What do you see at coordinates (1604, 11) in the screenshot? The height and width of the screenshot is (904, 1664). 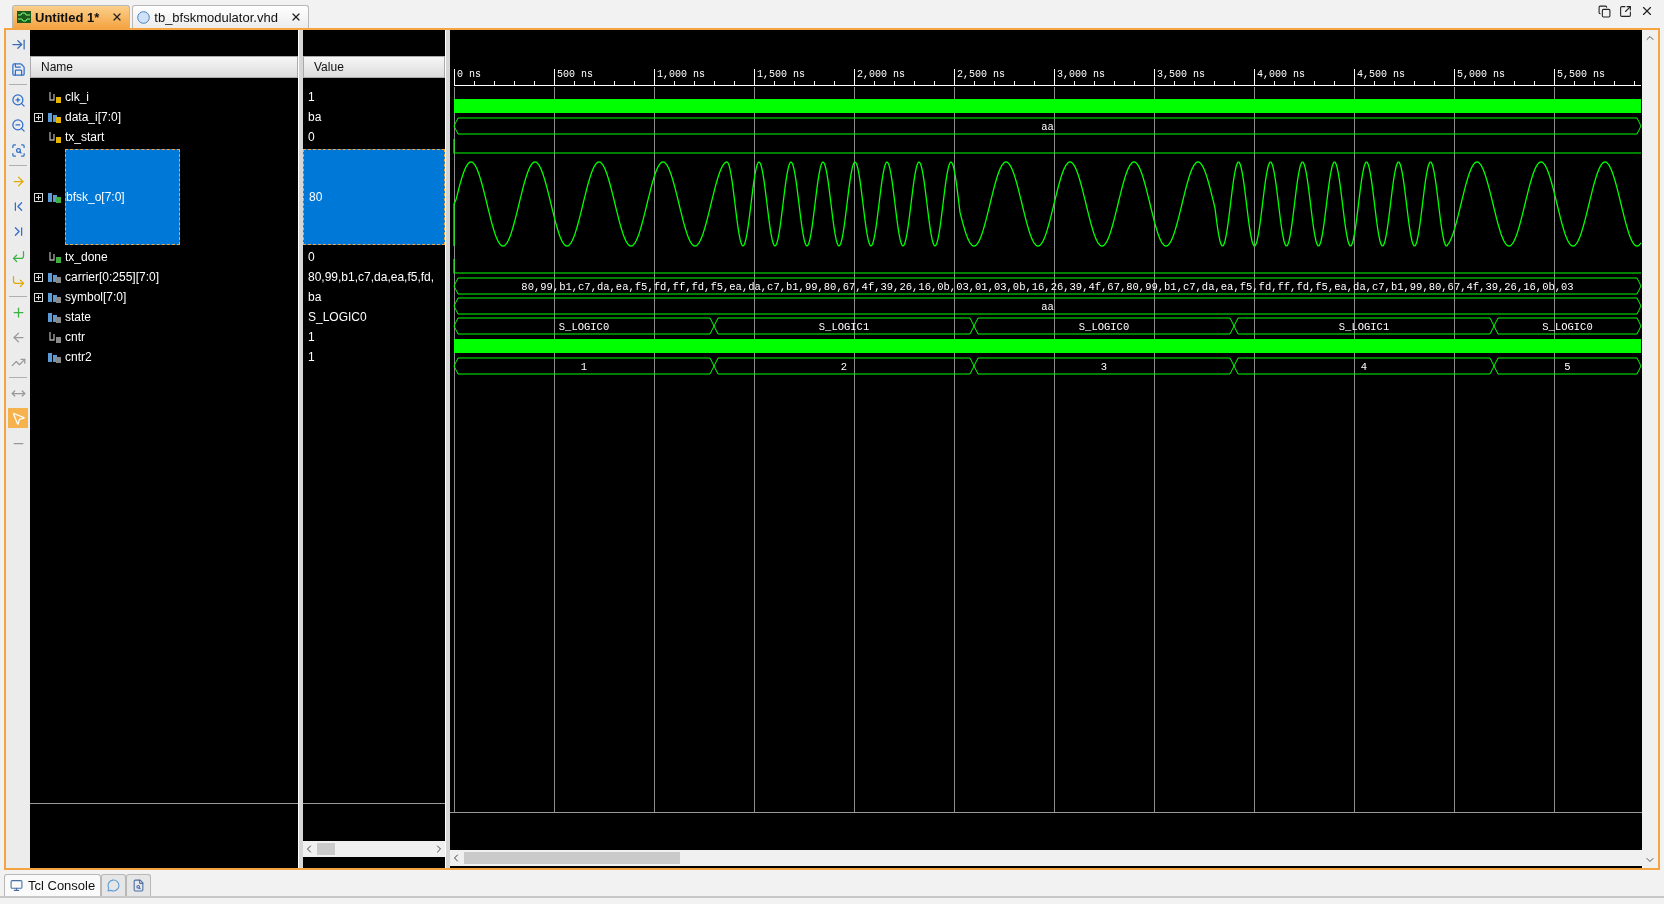 I see `restore-button` at bounding box center [1604, 11].